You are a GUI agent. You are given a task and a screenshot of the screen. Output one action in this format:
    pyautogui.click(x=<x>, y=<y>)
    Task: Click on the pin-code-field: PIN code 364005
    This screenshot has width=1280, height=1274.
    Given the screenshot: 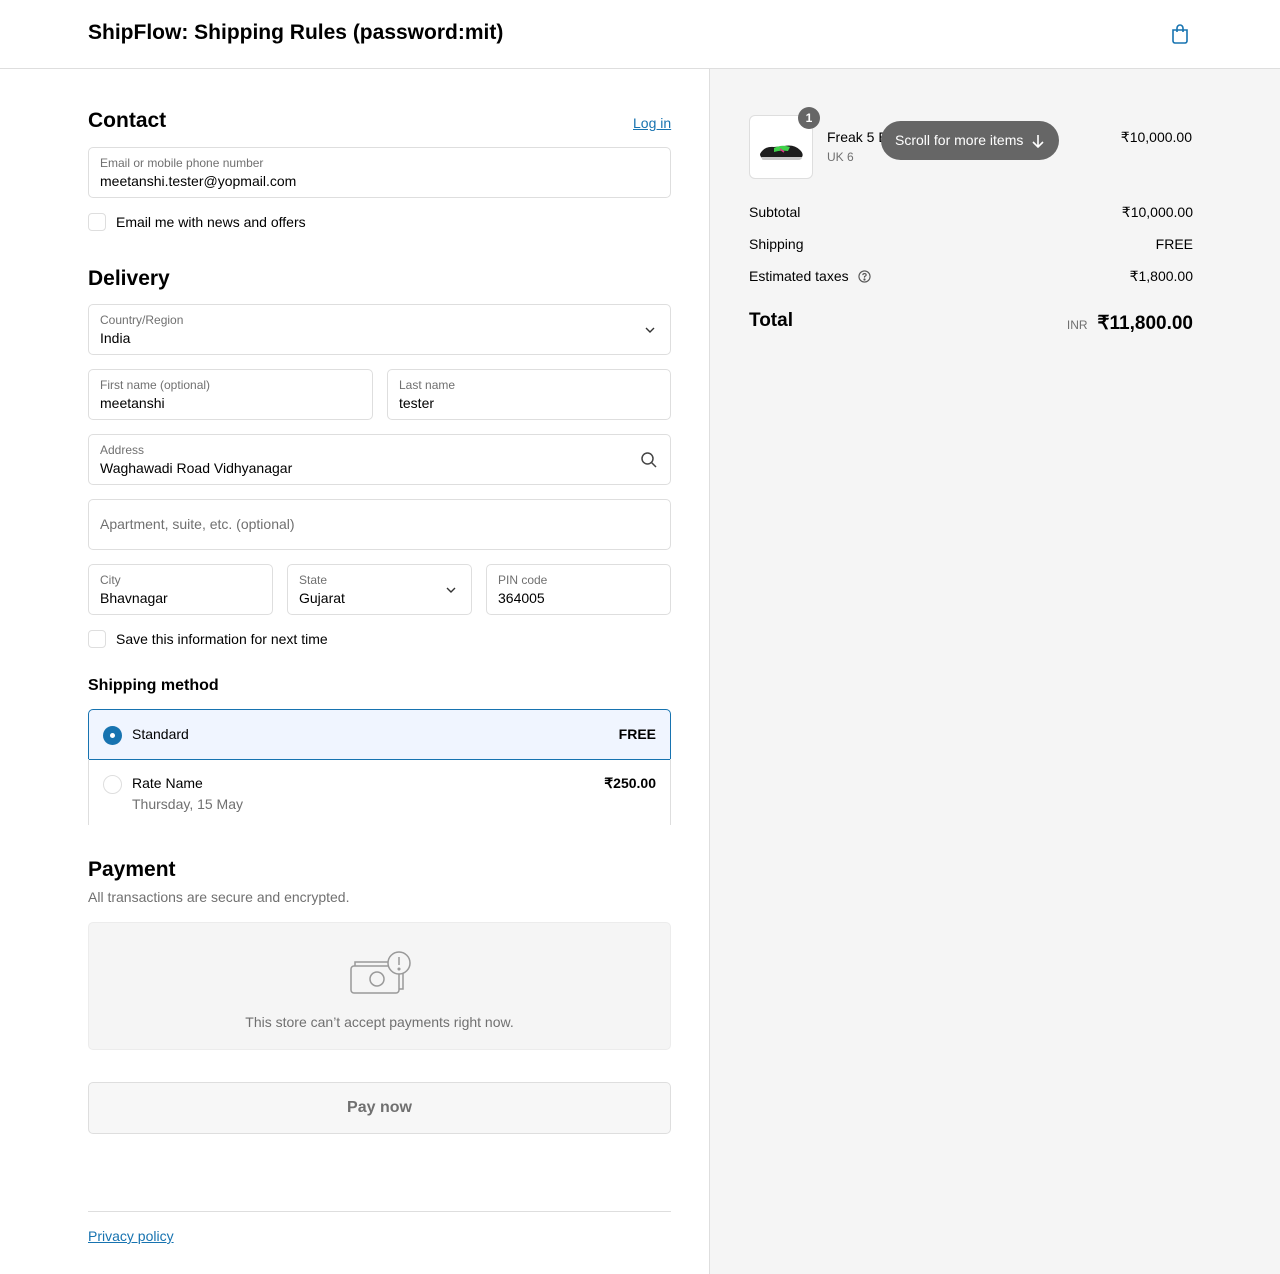 What is the action you would take?
    pyautogui.click(x=578, y=589)
    